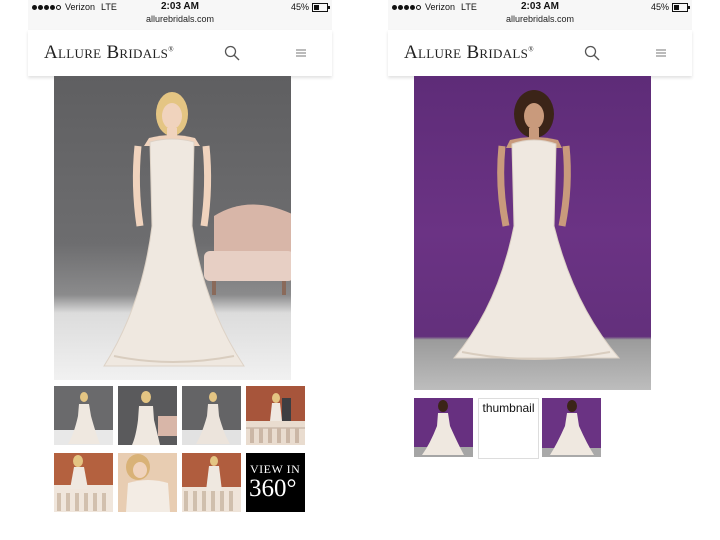 This screenshot has height=540, width=720. I want to click on view-in-360-button: VIEW IN 360°, so click(275, 482).